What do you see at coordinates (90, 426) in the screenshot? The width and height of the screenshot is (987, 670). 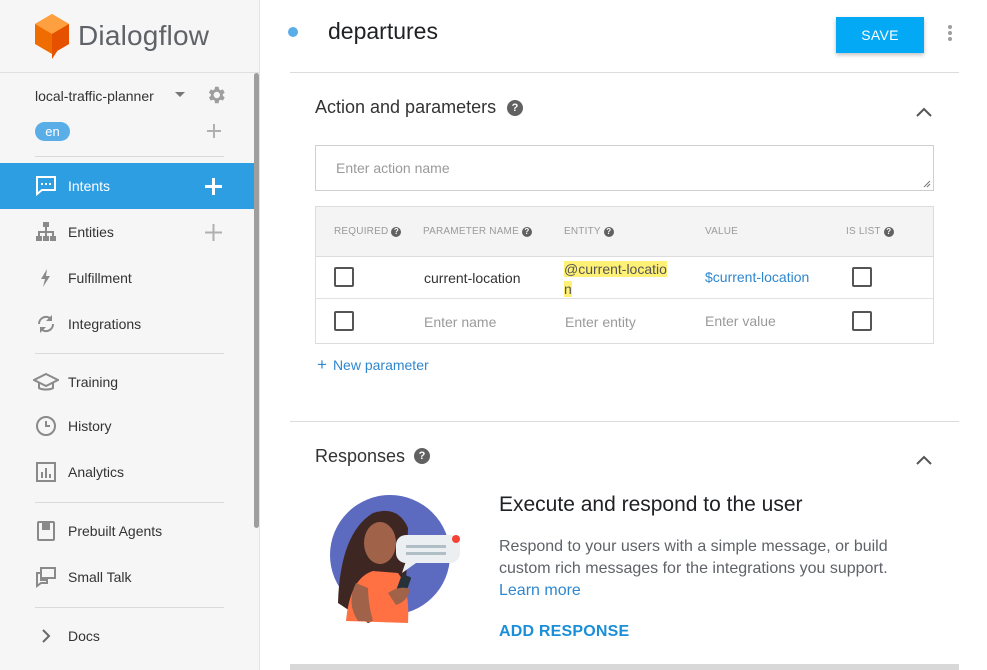 I see `sidebar-item-label: History` at bounding box center [90, 426].